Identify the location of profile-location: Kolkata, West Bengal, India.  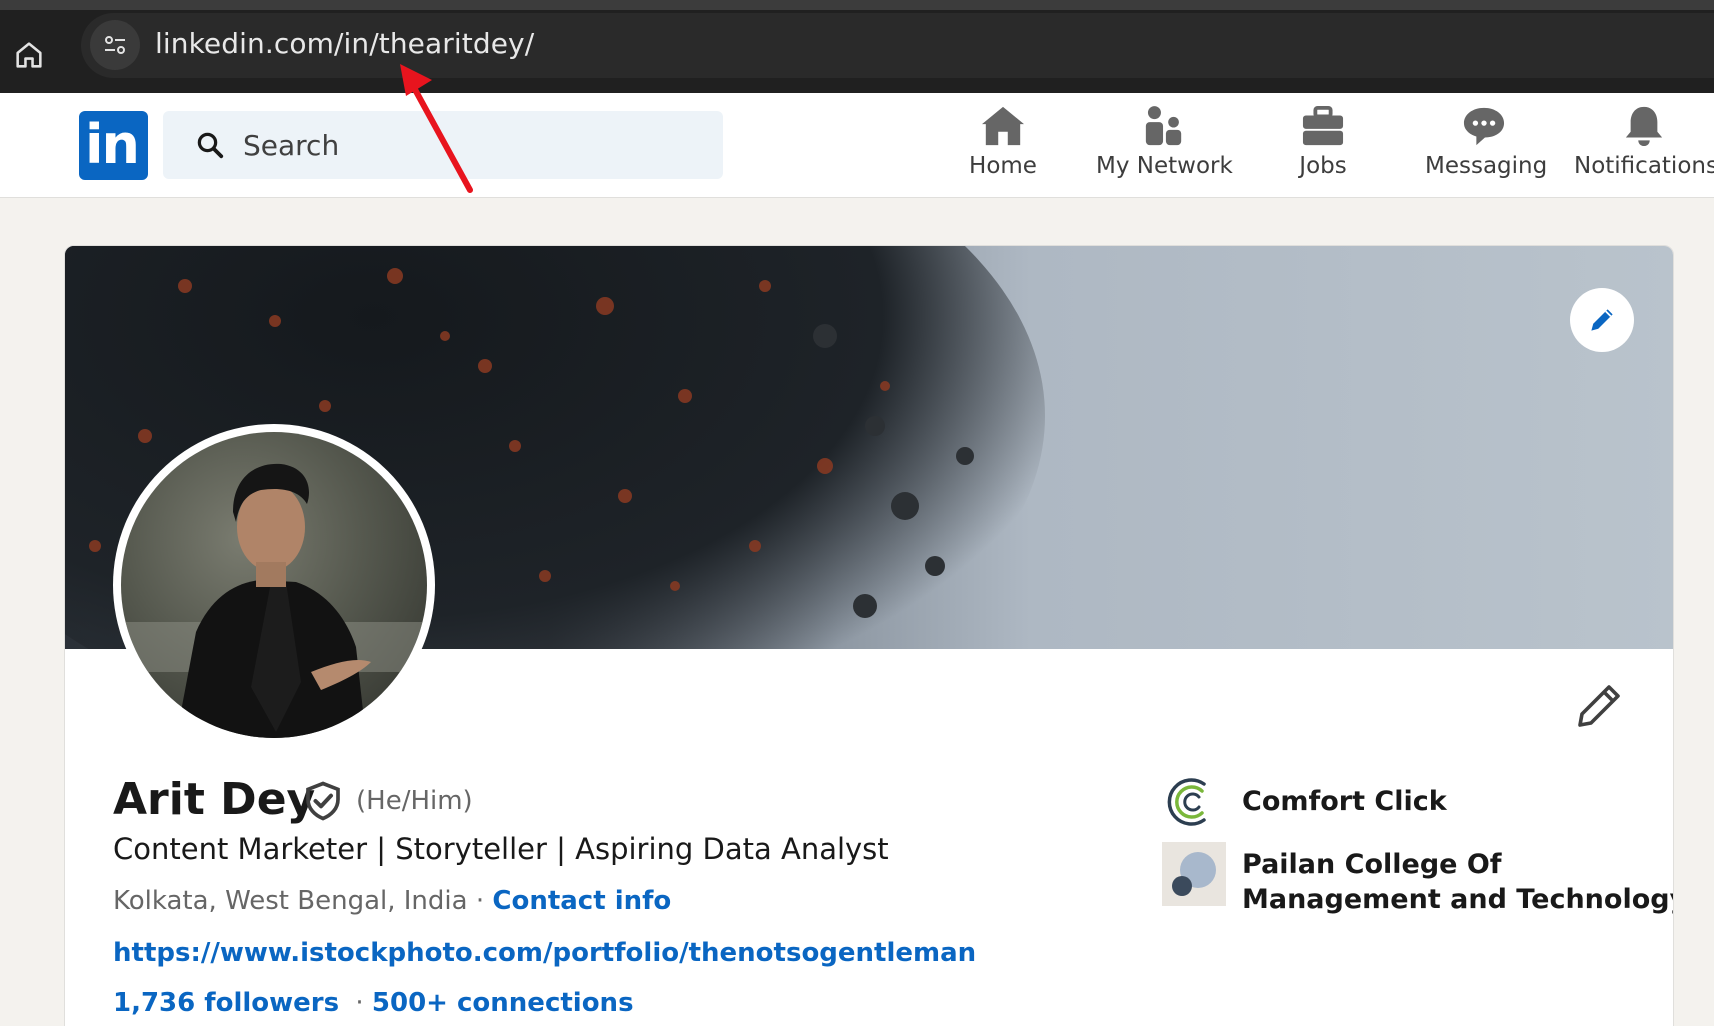
(290, 901).